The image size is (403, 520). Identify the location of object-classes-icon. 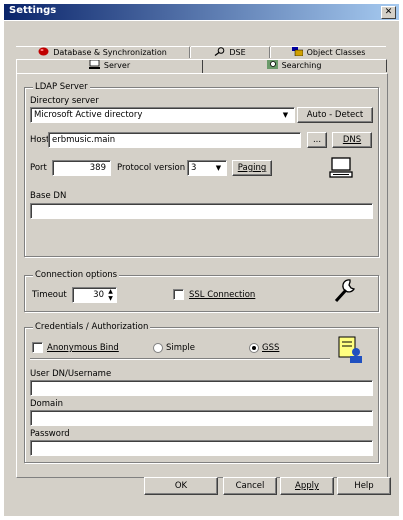
(297, 52).